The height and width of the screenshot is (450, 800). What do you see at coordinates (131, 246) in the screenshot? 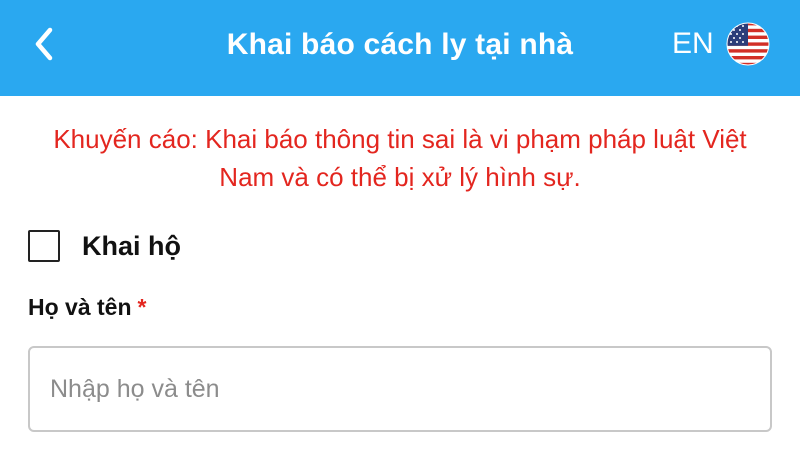
I see `proxy-declaration-label: Khai hộ` at bounding box center [131, 246].